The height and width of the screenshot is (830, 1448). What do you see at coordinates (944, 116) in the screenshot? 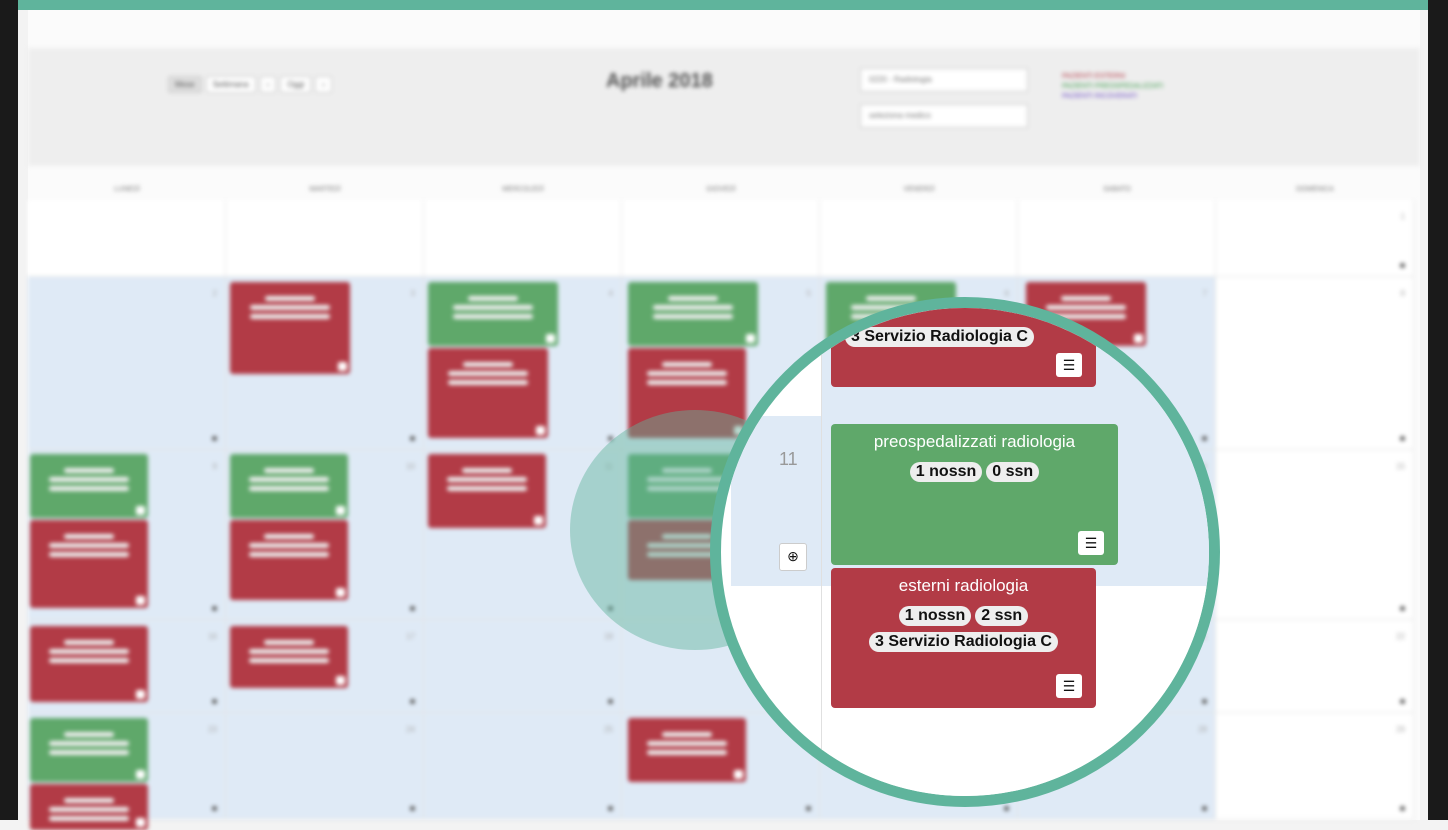
I see `doctor-select: seleziona medico` at bounding box center [944, 116].